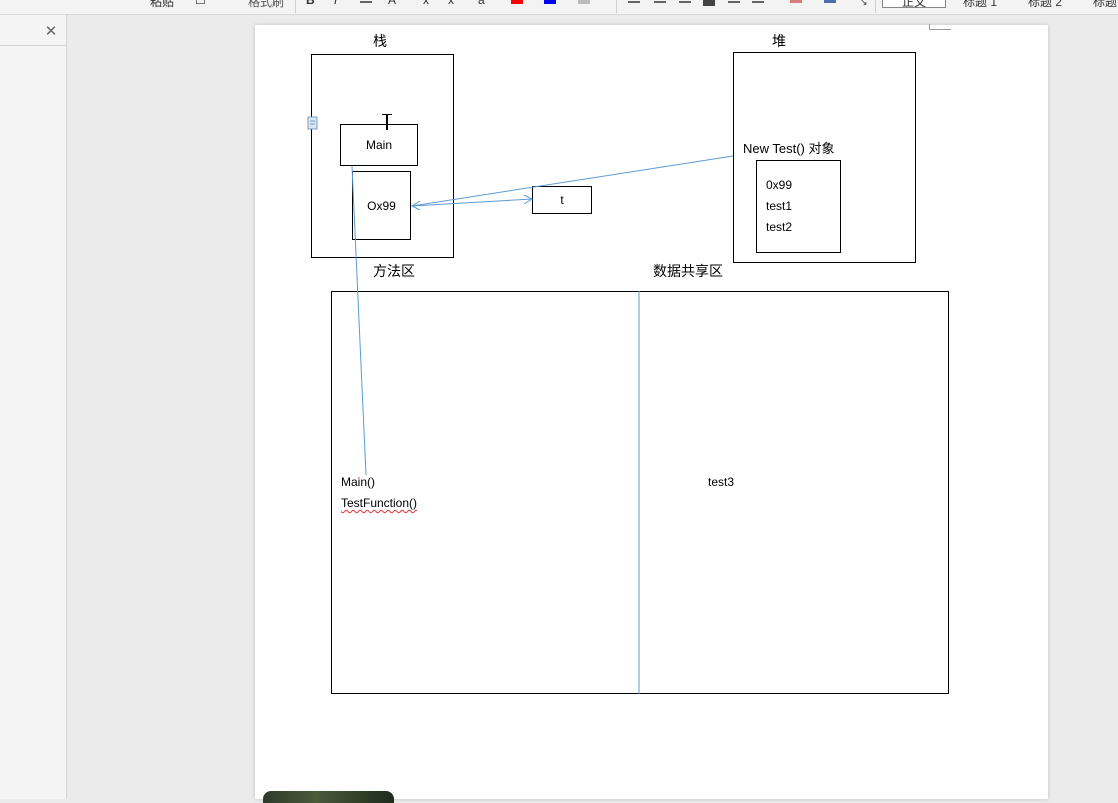 This screenshot has height=803, width=1118. I want to click on heap-to-ref-arrow, so click(572, 181).